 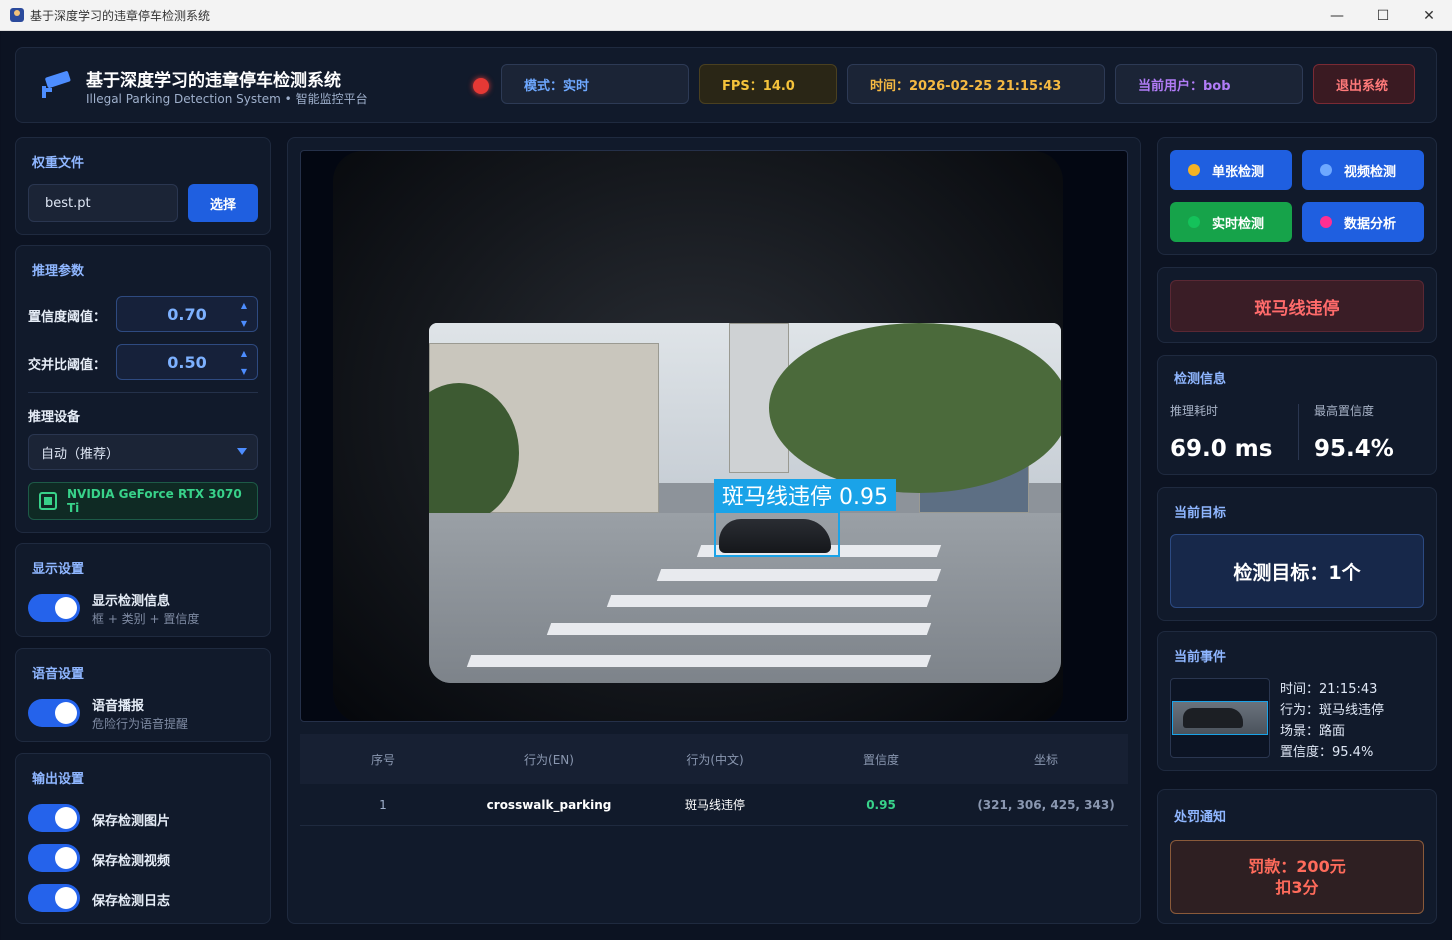 What do you see at coordinates (54, 713) in the screenshot?
I see `voice-toggle` at bounding box center [54, 713].